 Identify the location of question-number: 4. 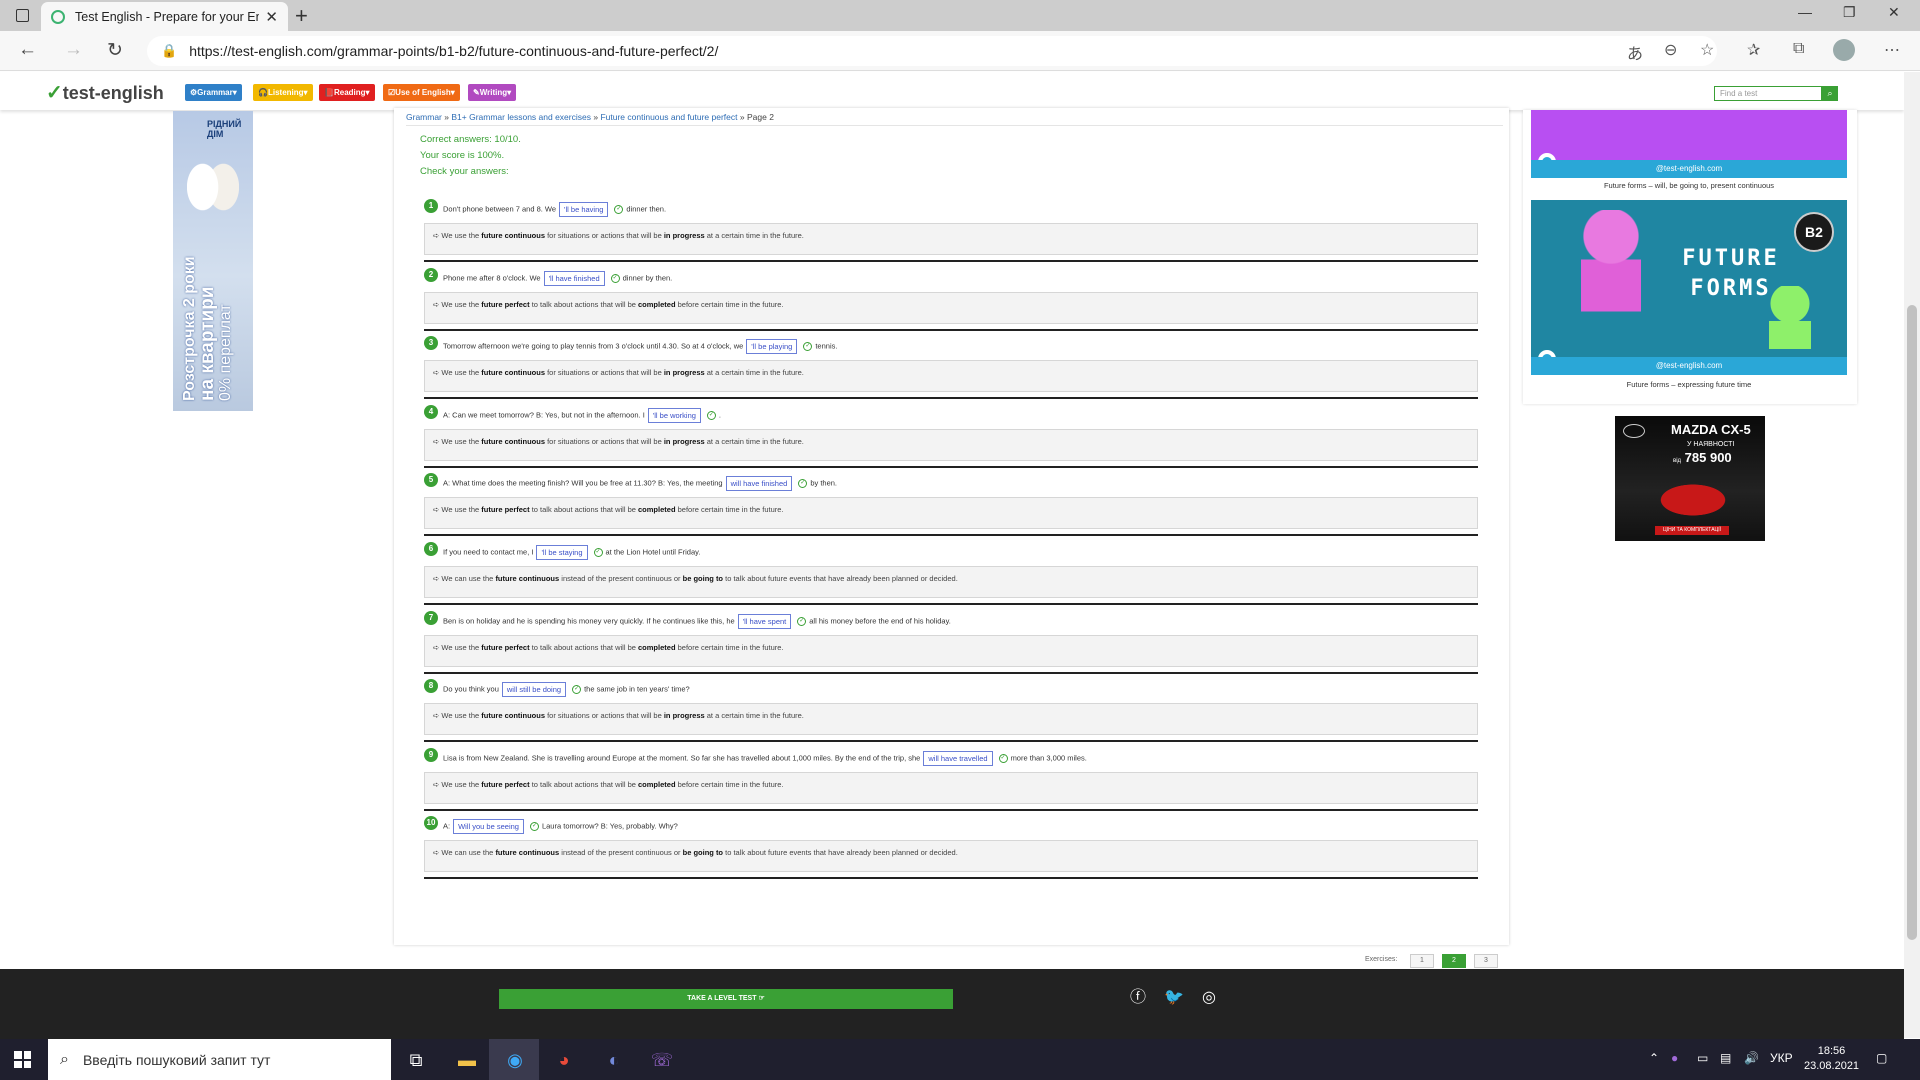
(431, 411).